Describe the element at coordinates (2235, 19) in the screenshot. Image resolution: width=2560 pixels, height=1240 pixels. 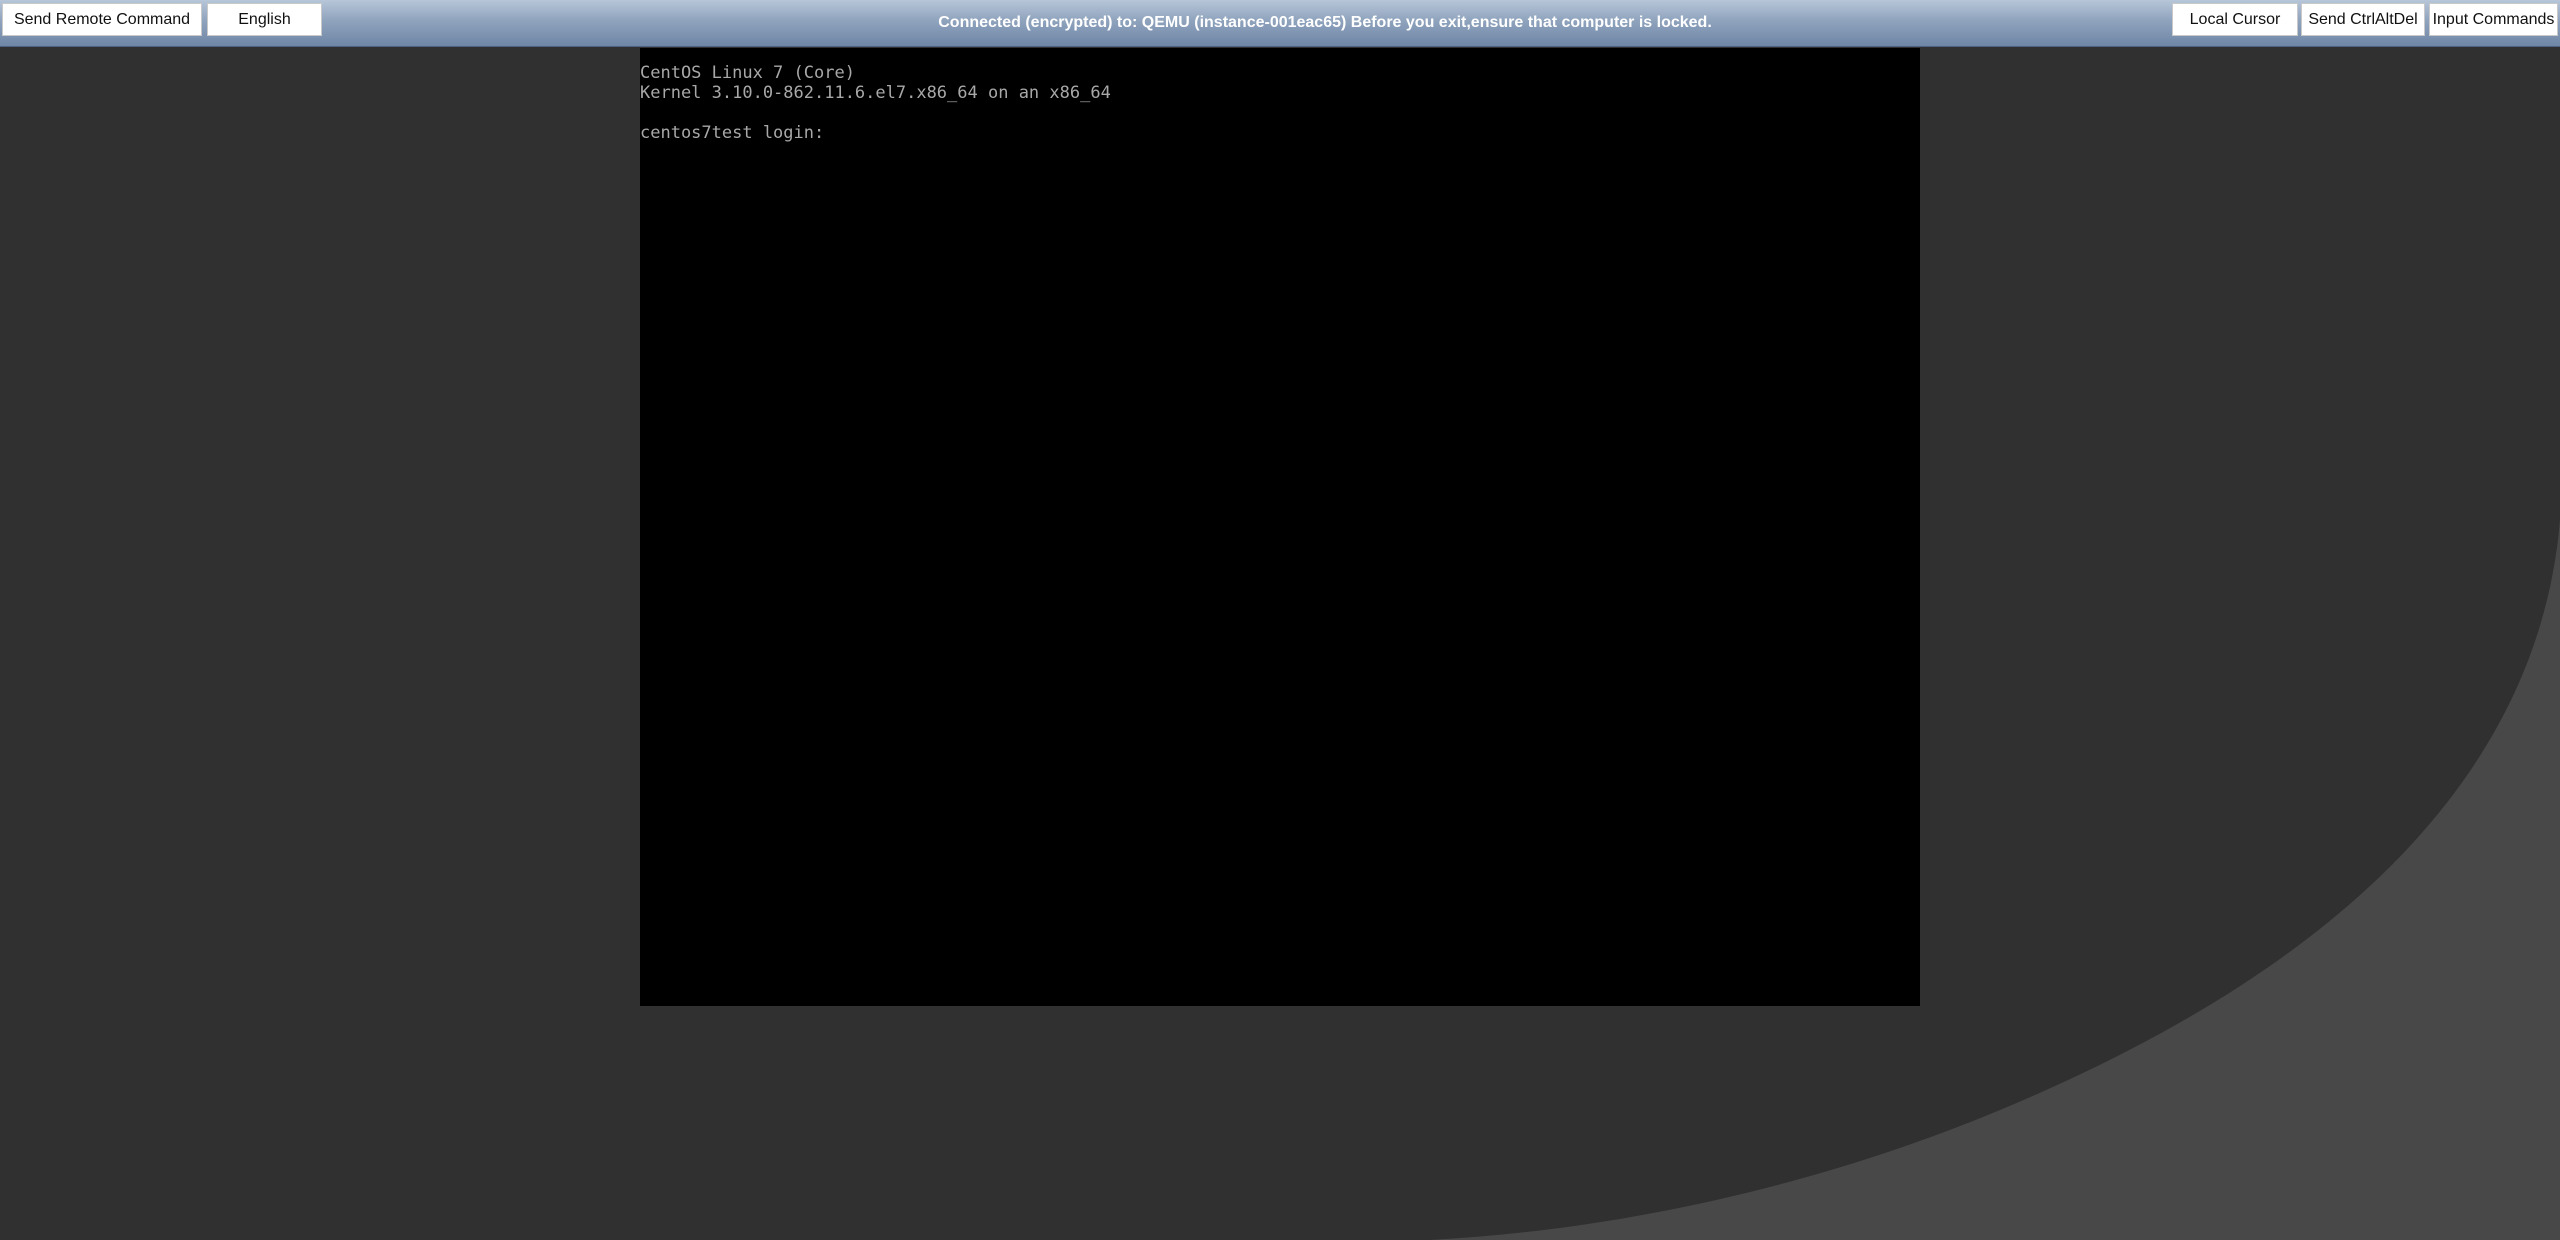
I see `local-cursor-button: Local Cursor` at that location.